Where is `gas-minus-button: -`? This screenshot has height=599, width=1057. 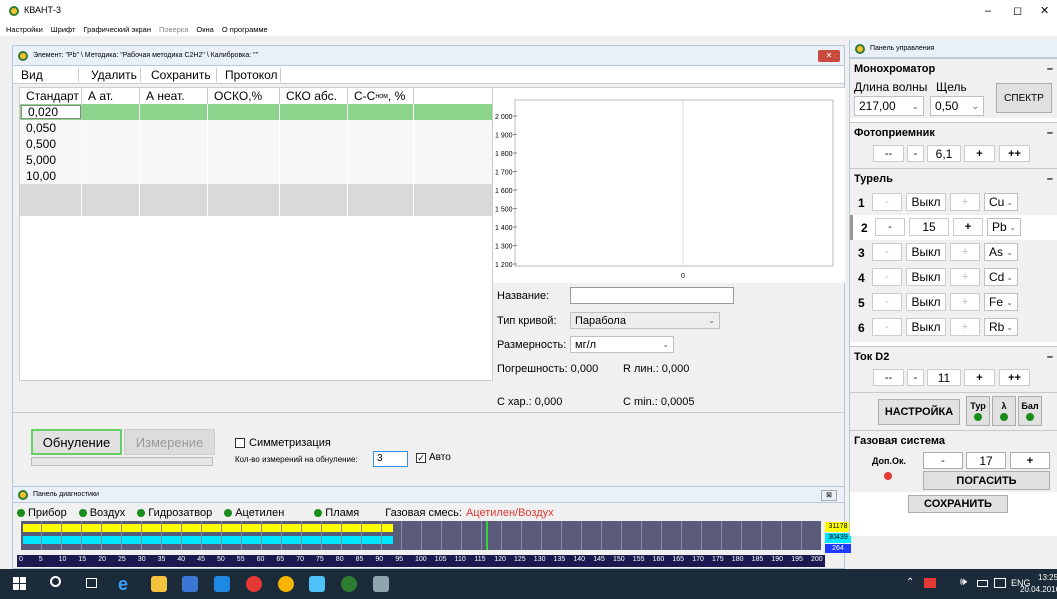 gas-minus-button: - is located at coordinates (943, 460).